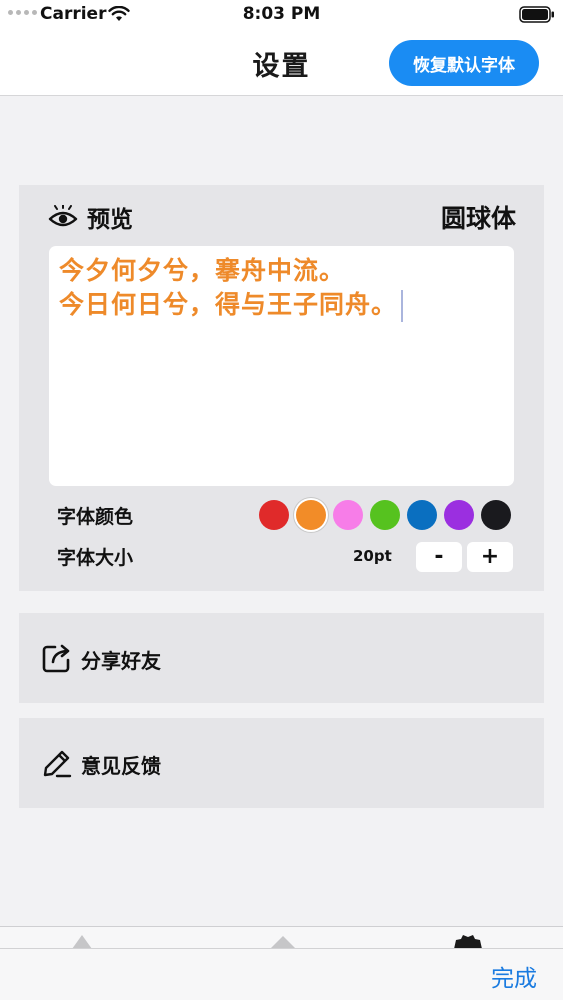  Describe the element at coordinates (514, 976) in the screenshot. I see `done-button: 完成` at that location.